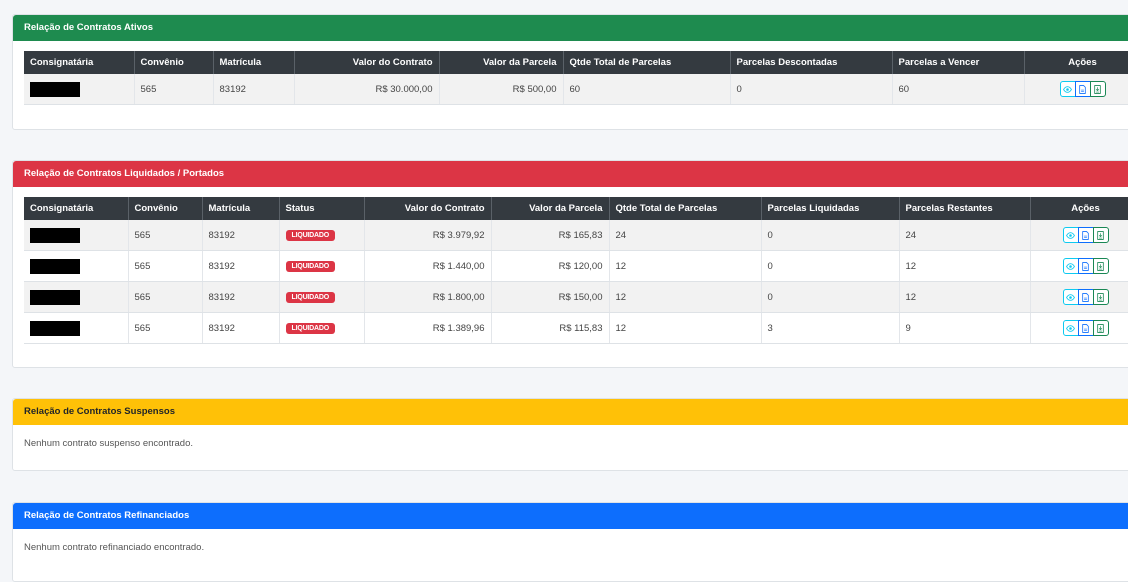 The height and width of the screenshot is (582, 1128). I want to click on parcelas-restantes-cell: 24, so click(965, 235).